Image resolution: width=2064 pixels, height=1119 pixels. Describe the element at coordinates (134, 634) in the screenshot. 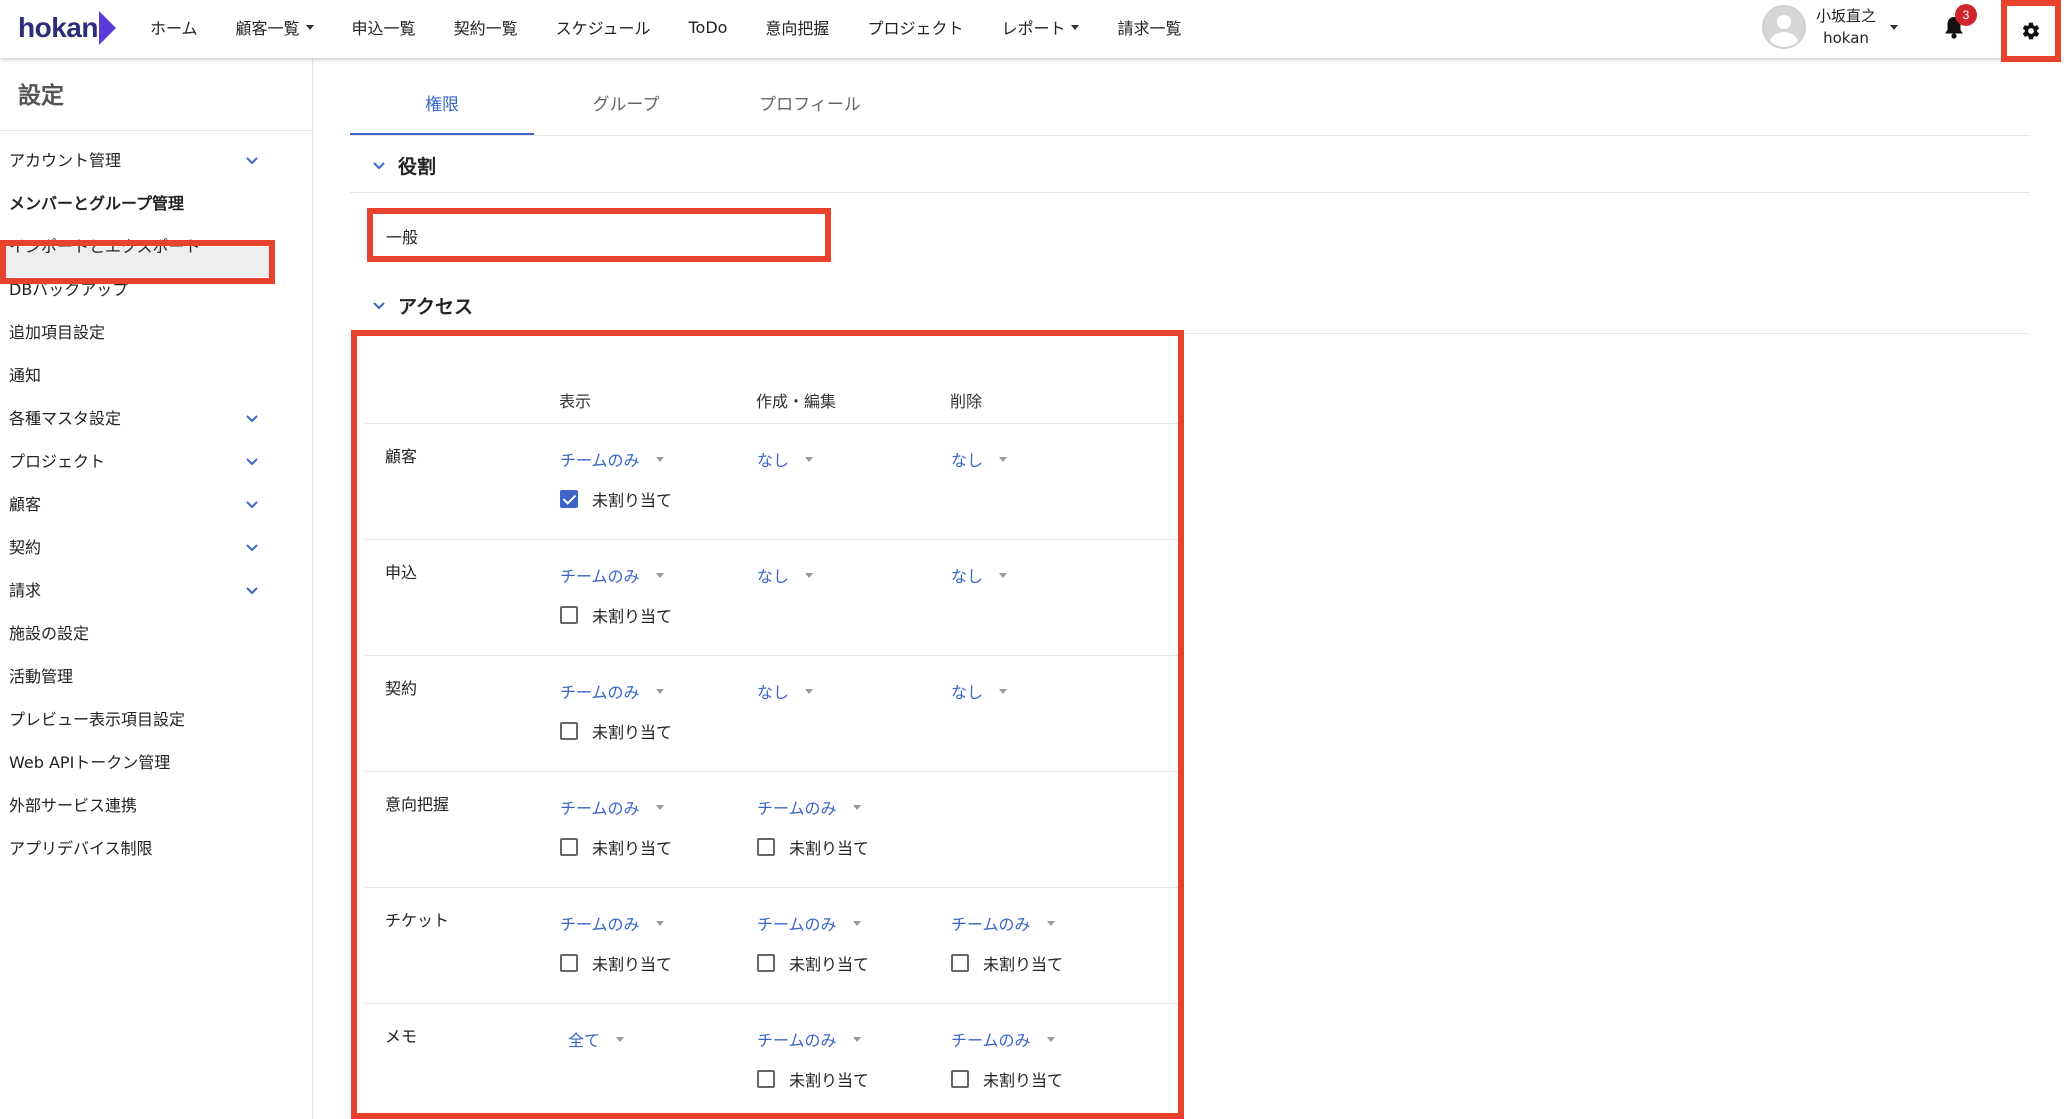

I see `sidebar-item-11: 施設の設定` at that location.